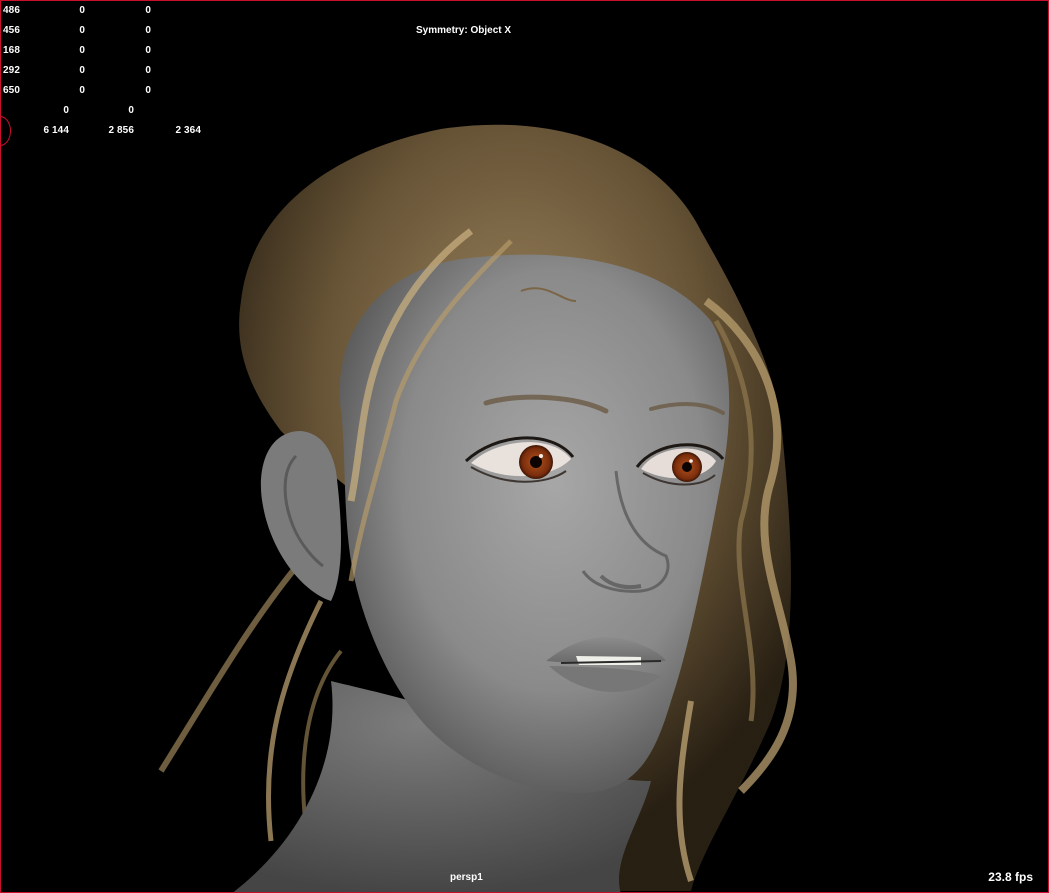 The width and height of the screenshot is (1049, 893). Describe the element at coordinates (121, 130) in the screenshot. I see `hud-value: 2 856` at that location.